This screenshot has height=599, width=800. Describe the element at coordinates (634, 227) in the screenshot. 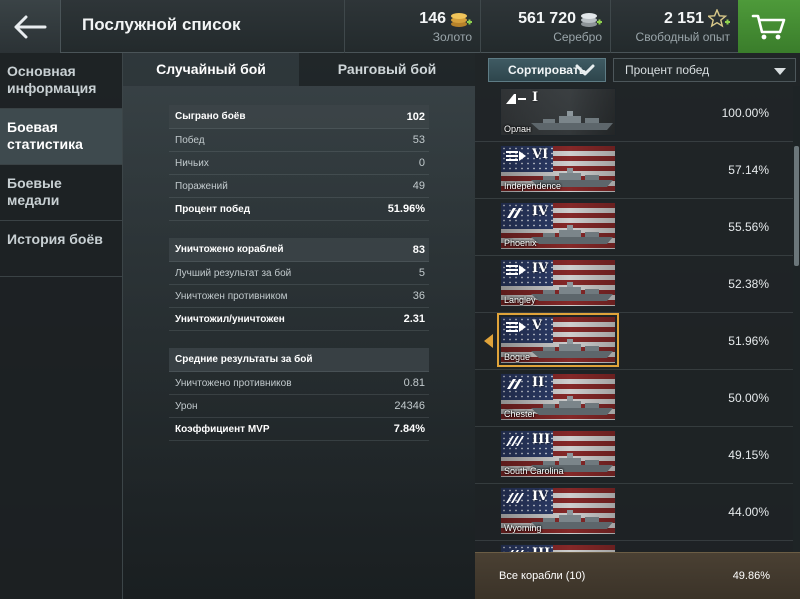

I see `ship-row: IV Phoenix 55.56%` at that location.